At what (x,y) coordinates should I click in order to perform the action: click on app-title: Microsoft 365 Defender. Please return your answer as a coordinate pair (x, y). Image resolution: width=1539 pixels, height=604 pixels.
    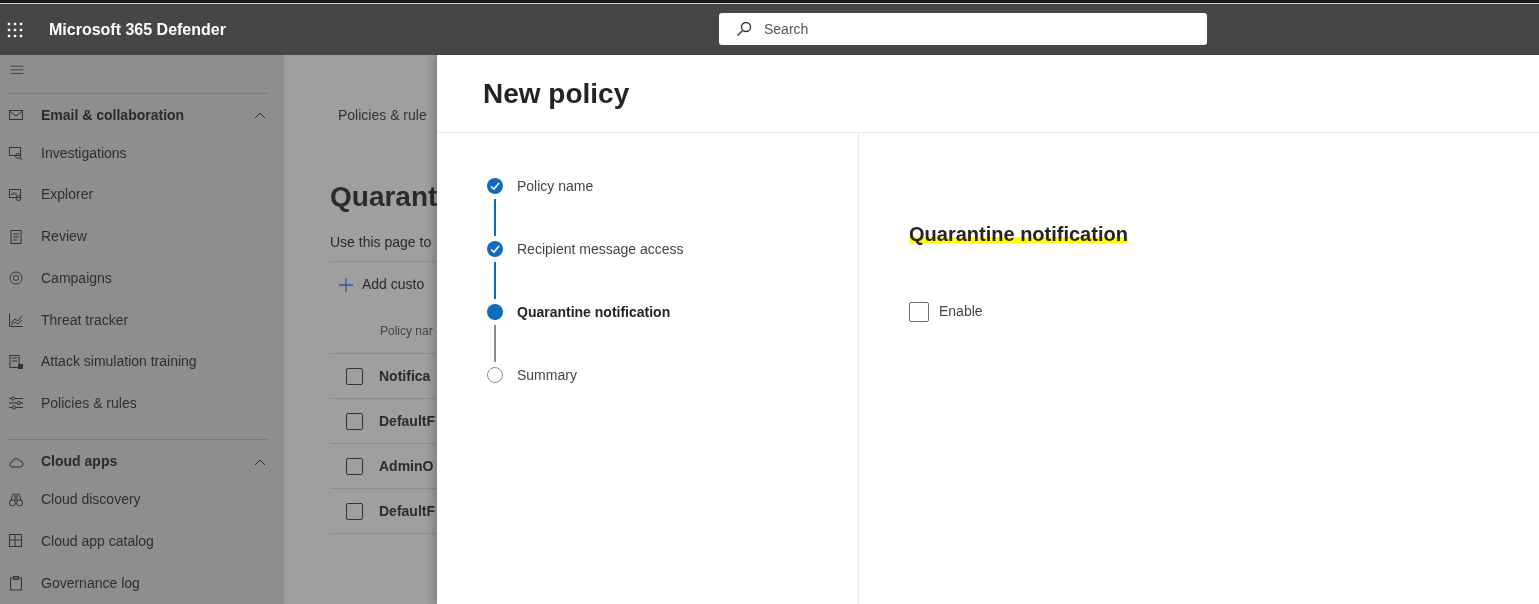
    Looking at the image, I should click on (137, 29).